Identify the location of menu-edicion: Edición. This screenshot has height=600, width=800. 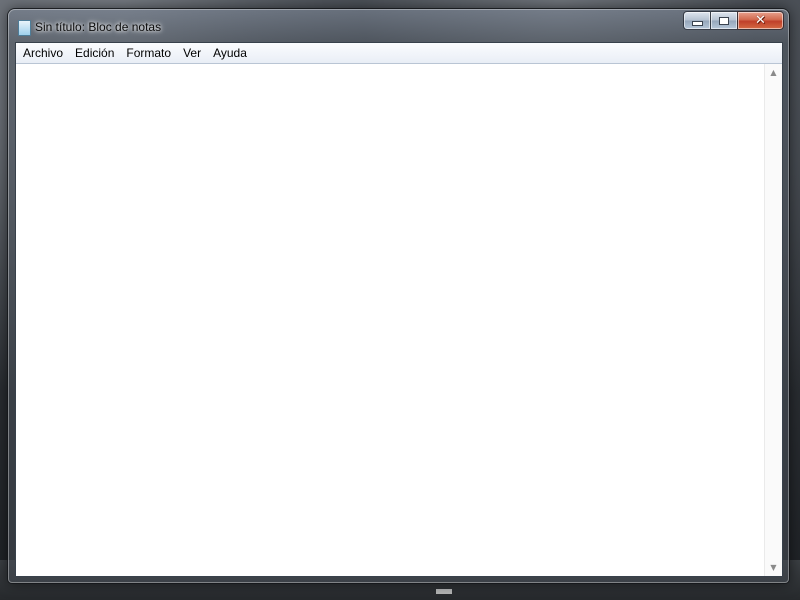
(94, 53).